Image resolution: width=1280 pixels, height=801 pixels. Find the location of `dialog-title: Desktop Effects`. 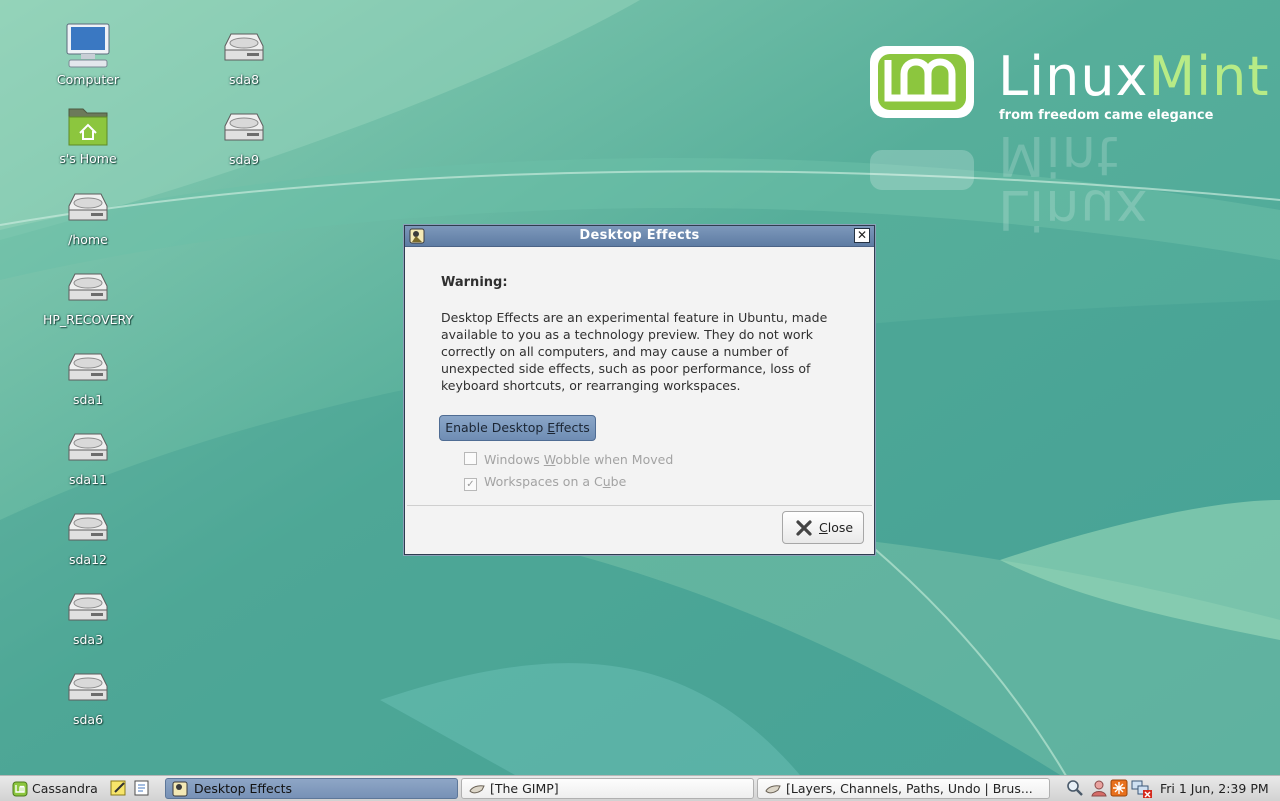

dialog-title: Desktop Effects is located at coordinates (639, 235).